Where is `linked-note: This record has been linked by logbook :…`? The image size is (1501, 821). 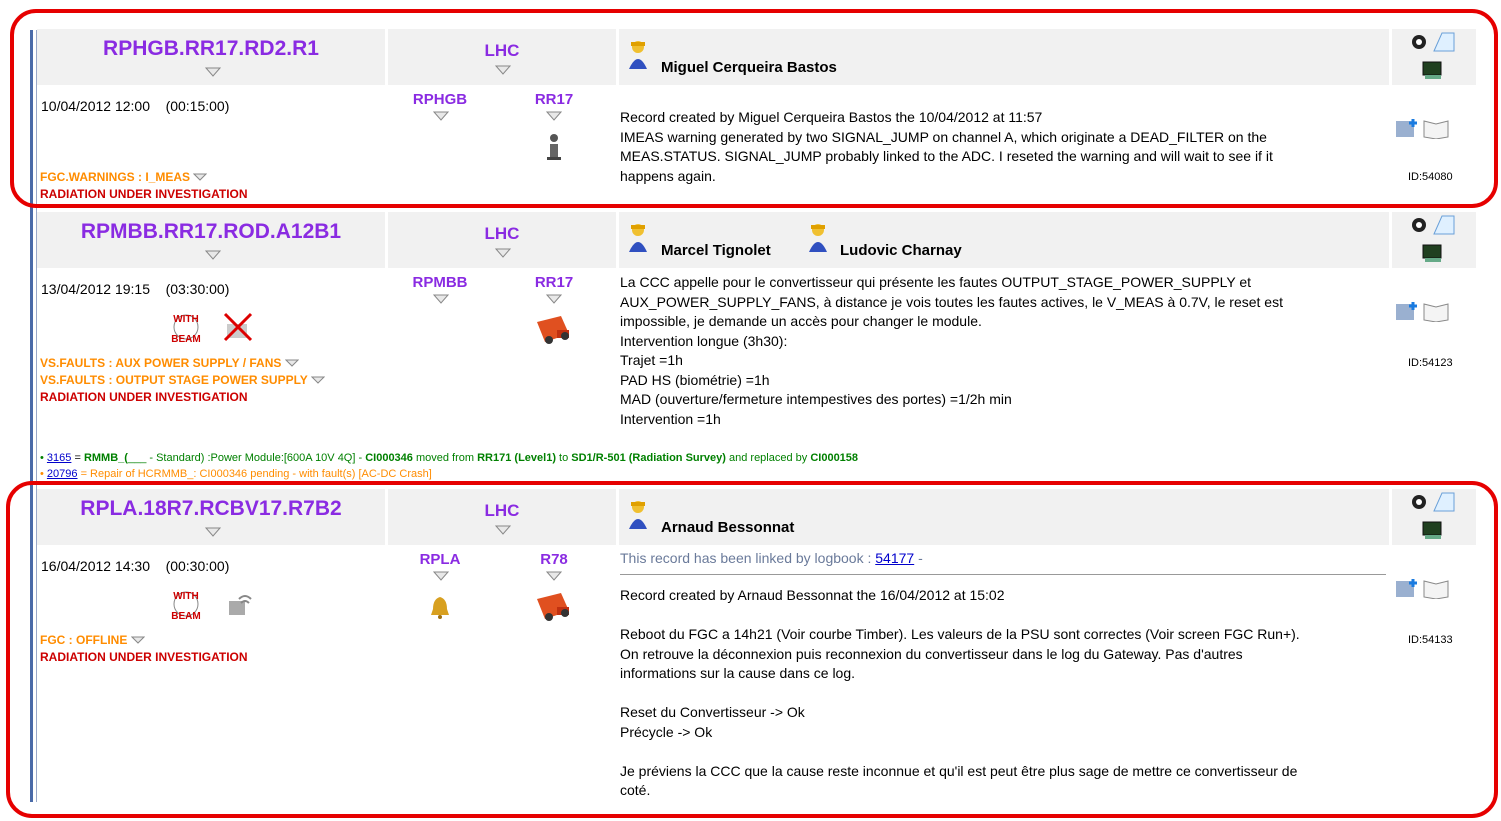 linked-note: This record has been linked by logbook :… is located at coordinates (771, 558).